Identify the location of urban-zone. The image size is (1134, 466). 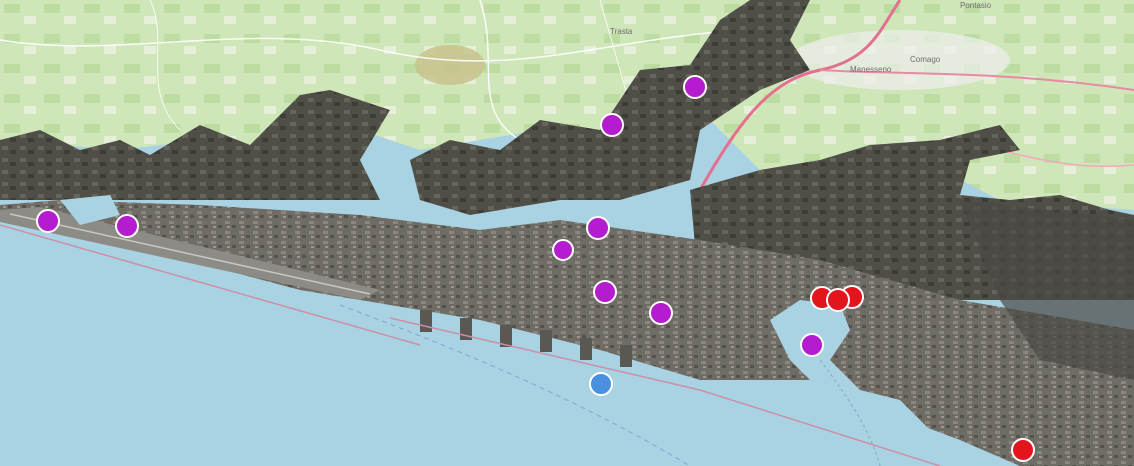
(900, 60).